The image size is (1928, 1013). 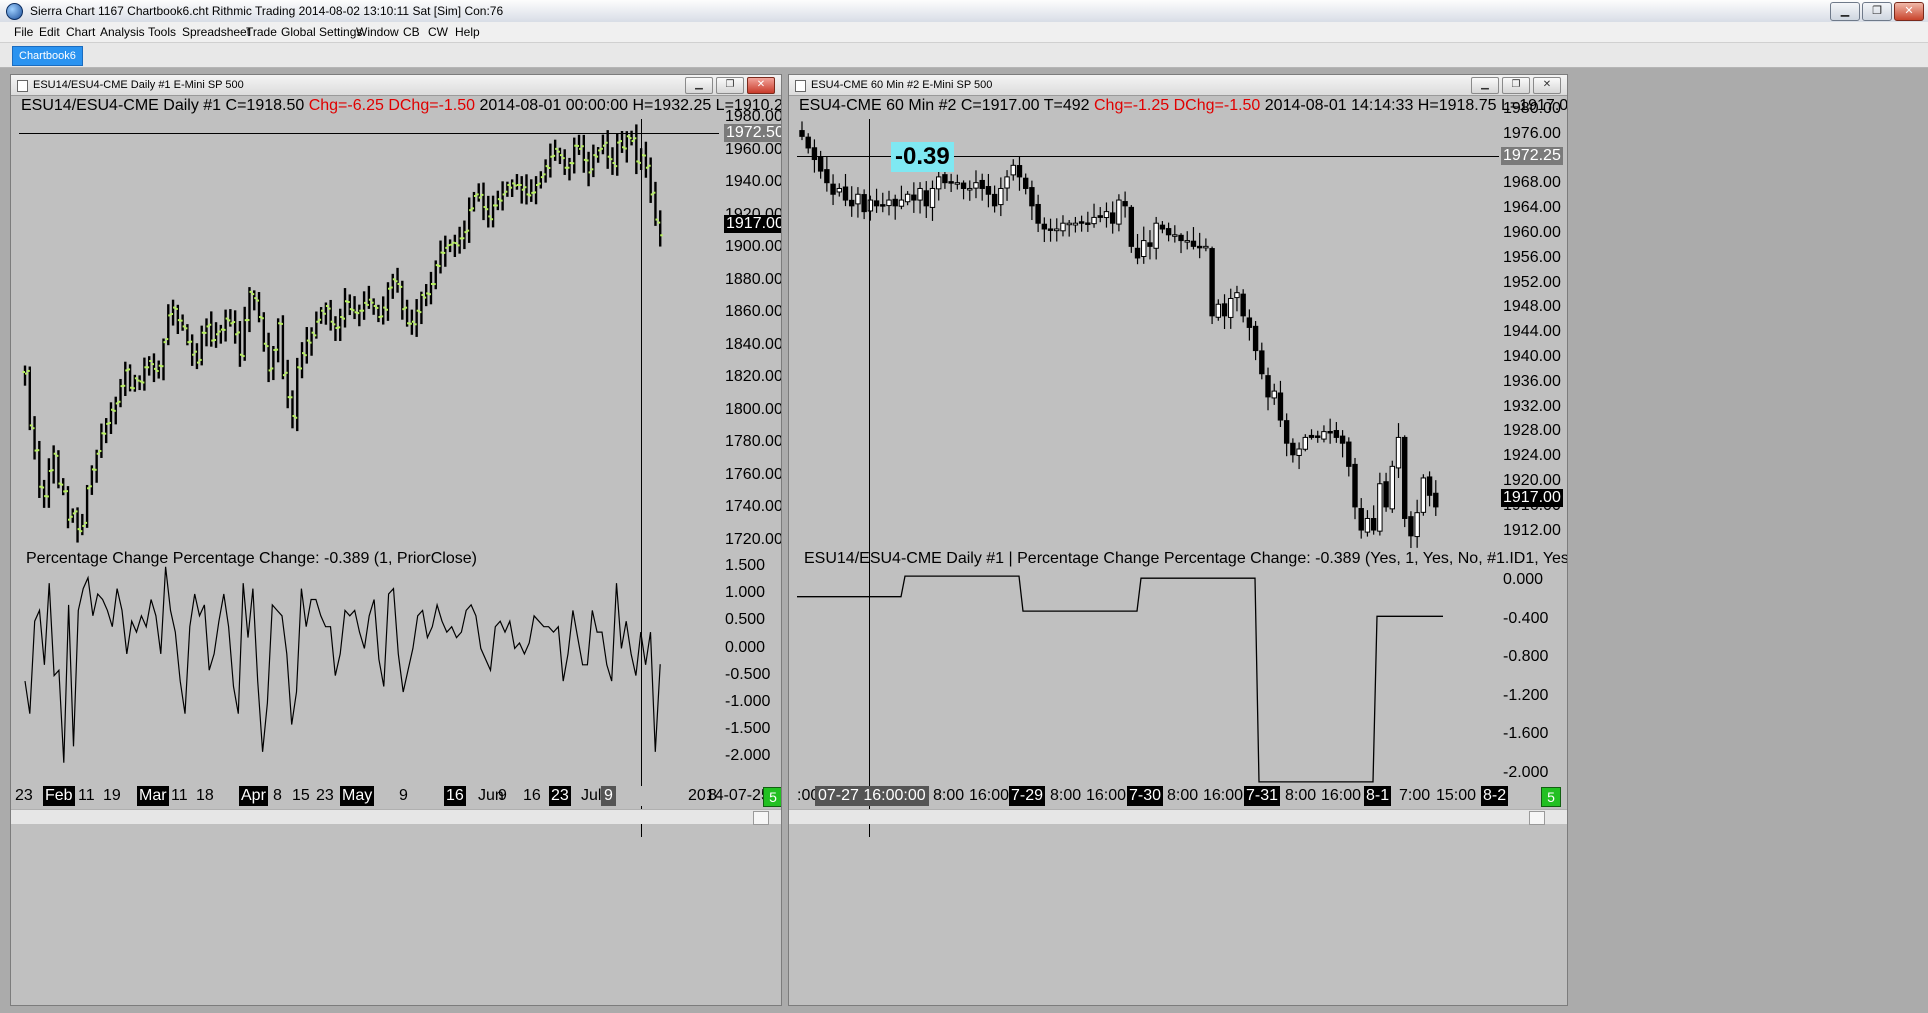 I want to click on left-chart-restore-button: ❐, so click(x=730, y=85).